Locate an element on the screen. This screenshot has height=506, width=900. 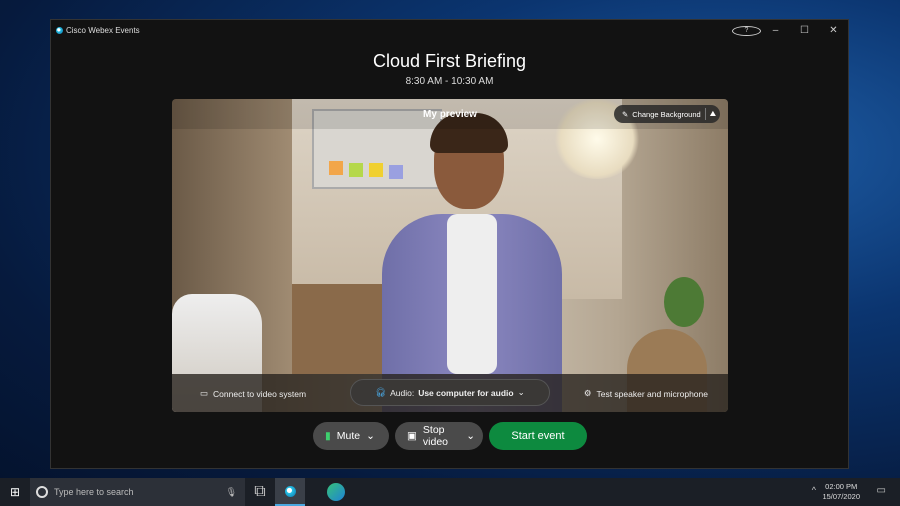
help-icon: ? is located at coordinates (746, 31).